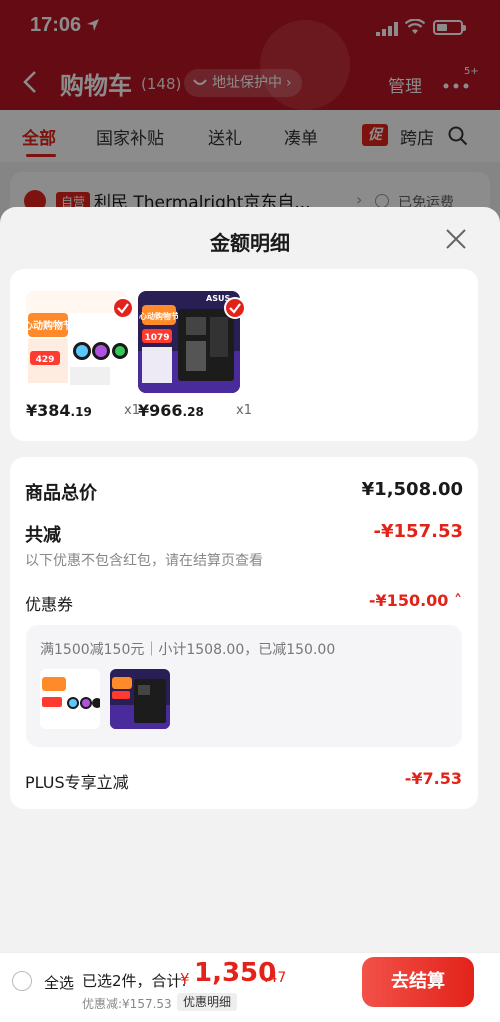  I want to click on selected-count-text: 已选2件，合计:, so click(134, 981).